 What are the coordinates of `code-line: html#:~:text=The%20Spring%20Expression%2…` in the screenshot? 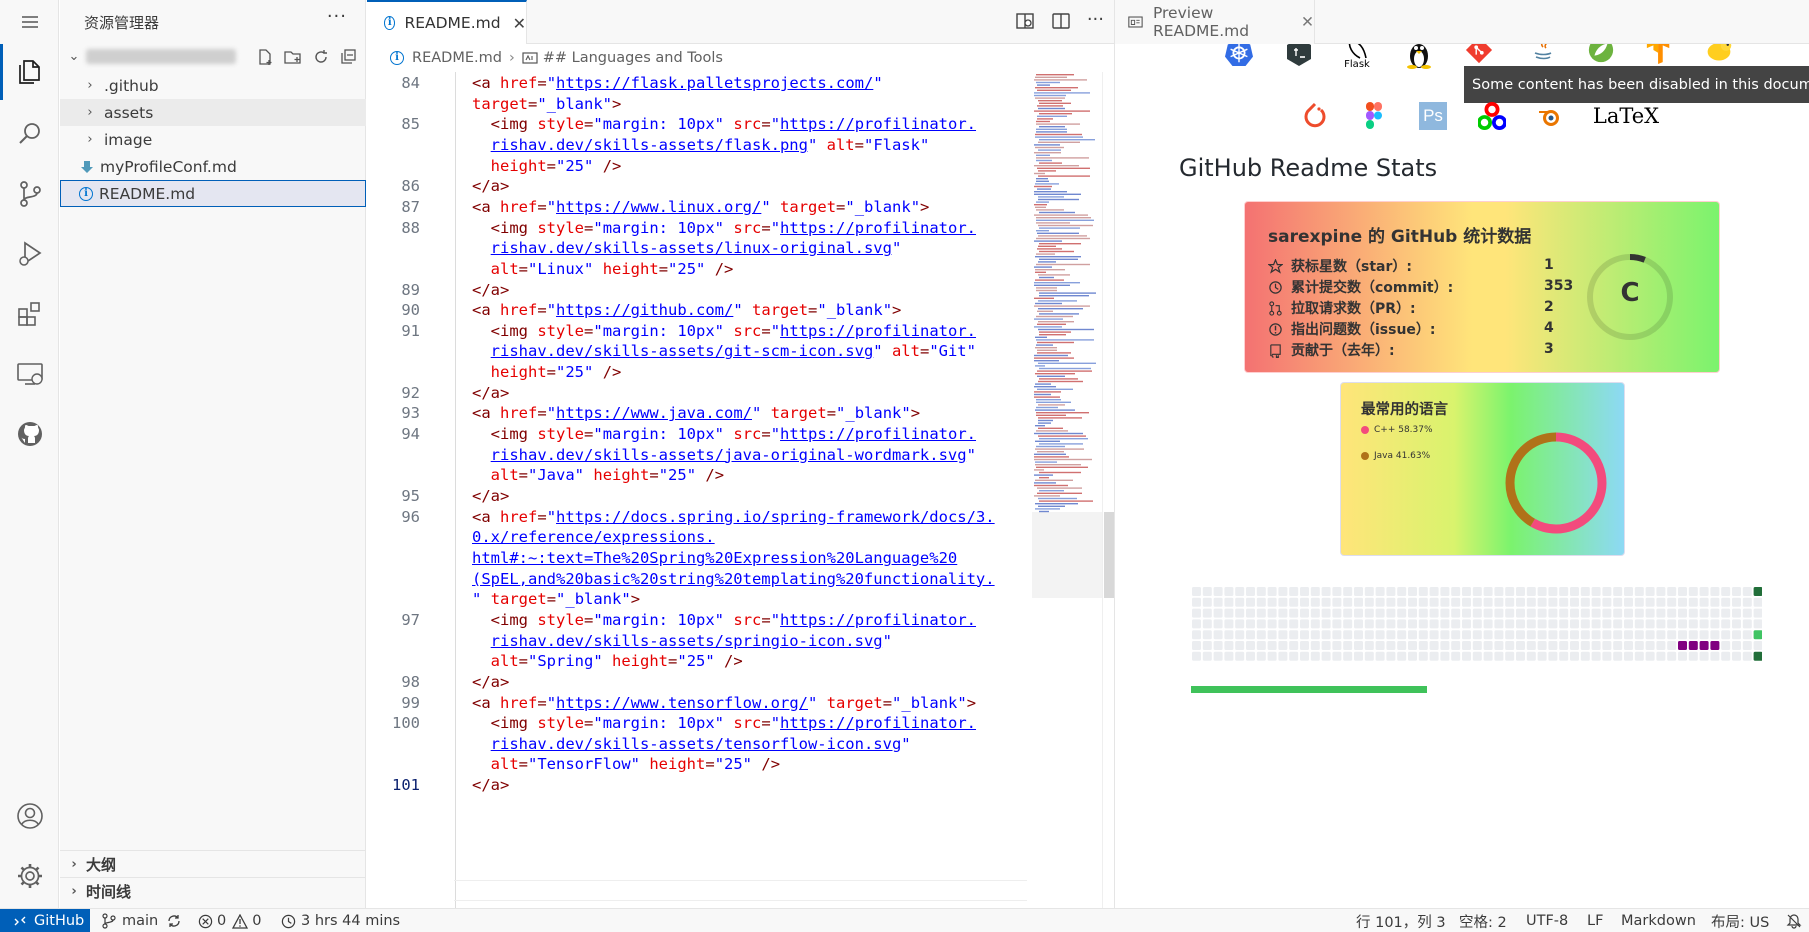 It's located at (714, 558).